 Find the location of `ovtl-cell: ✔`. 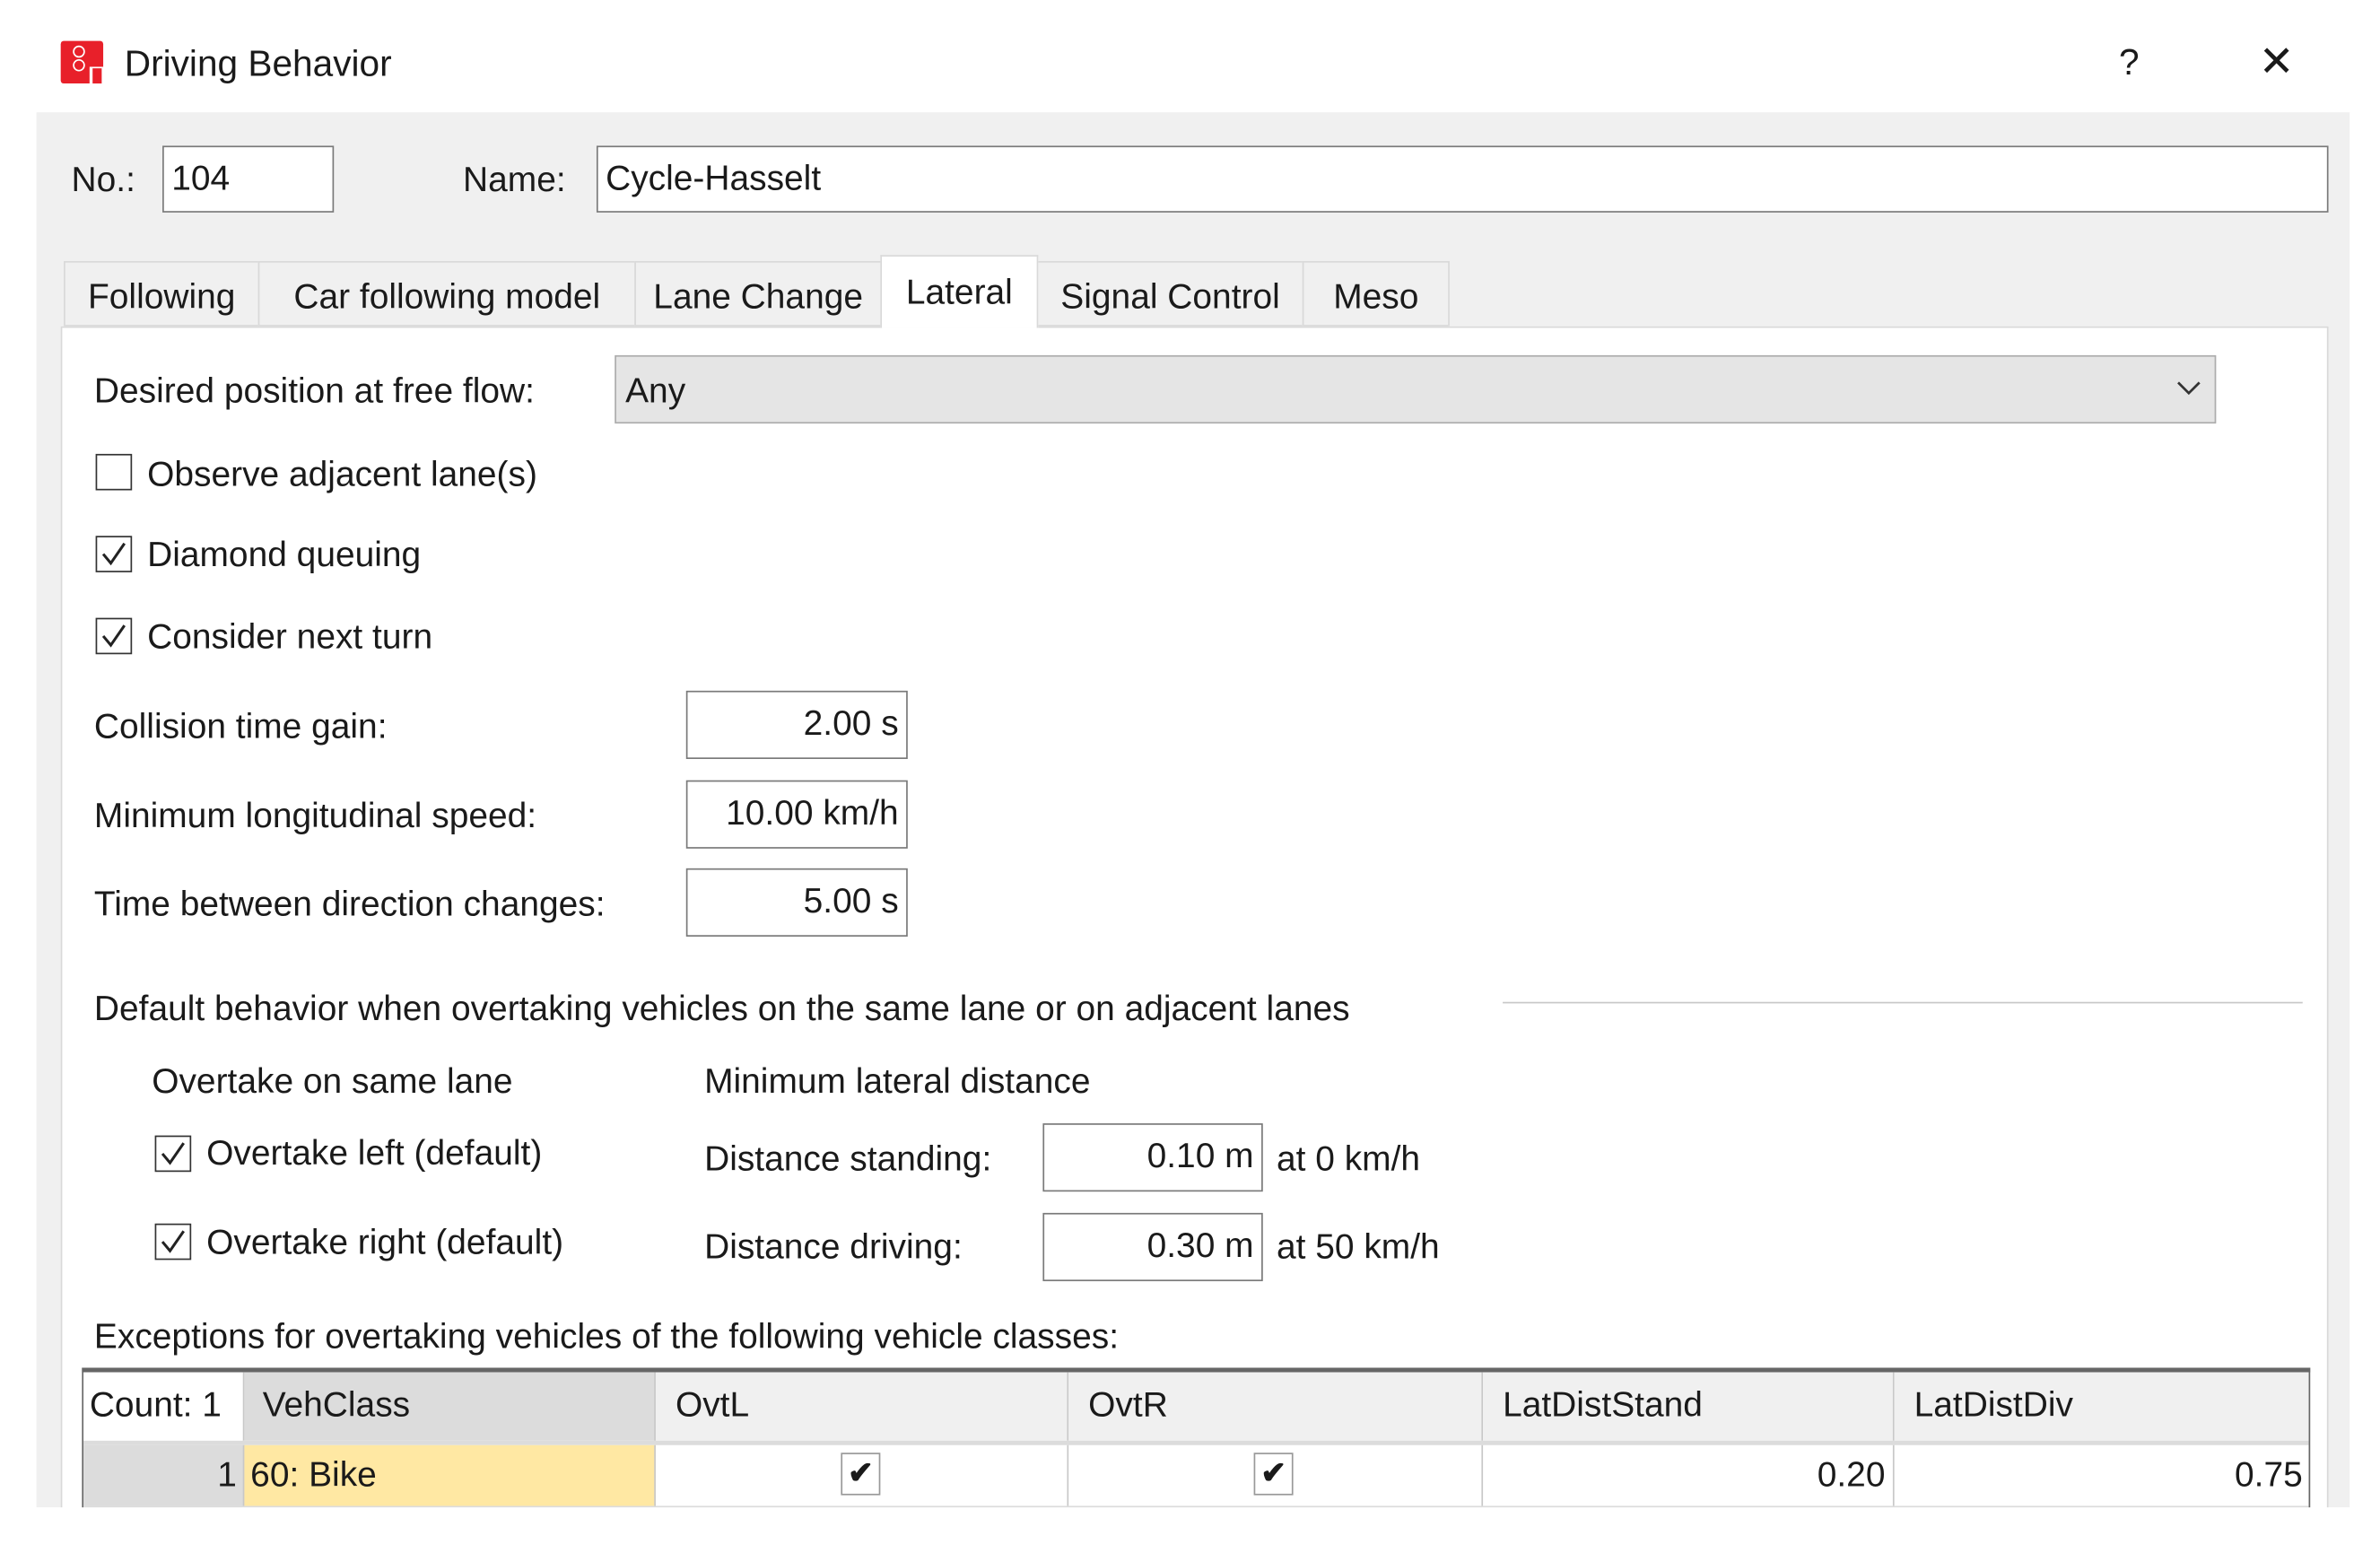

ovtl-cell: ✔ is located at coordinates (862, 1475).